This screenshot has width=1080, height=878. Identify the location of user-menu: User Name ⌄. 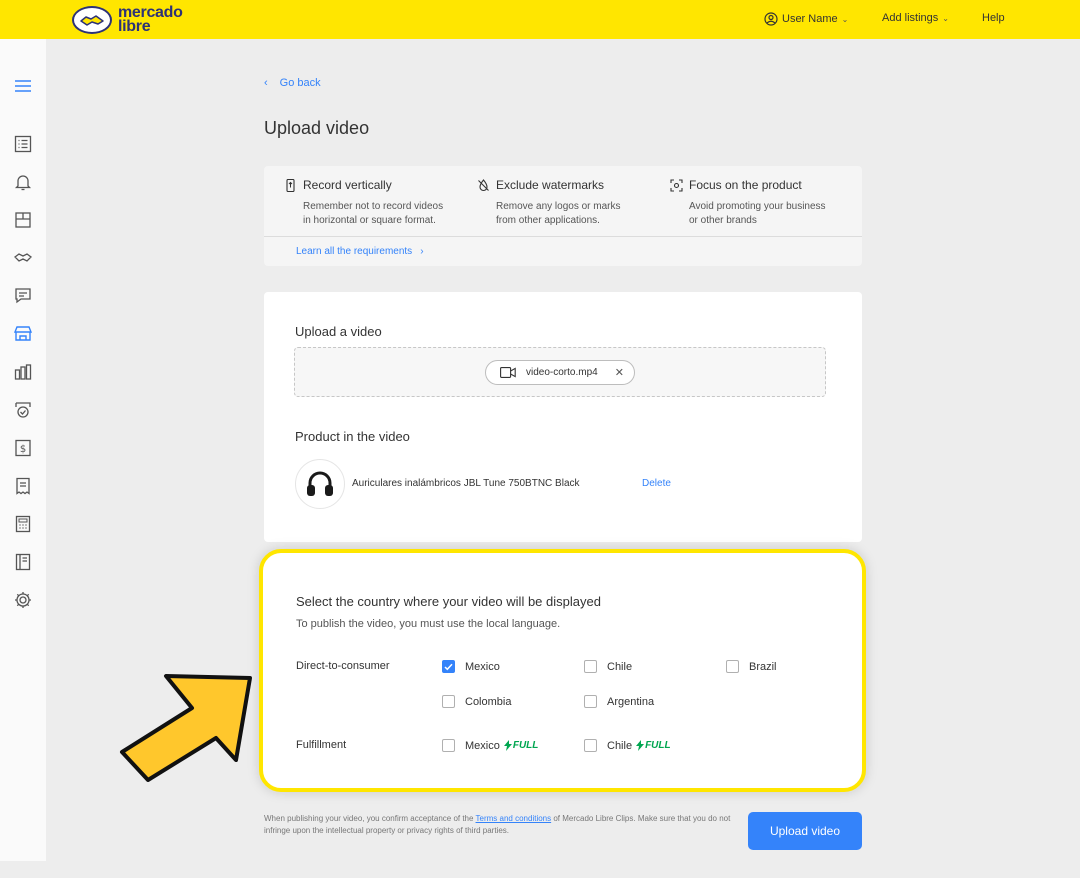
(806, 19).